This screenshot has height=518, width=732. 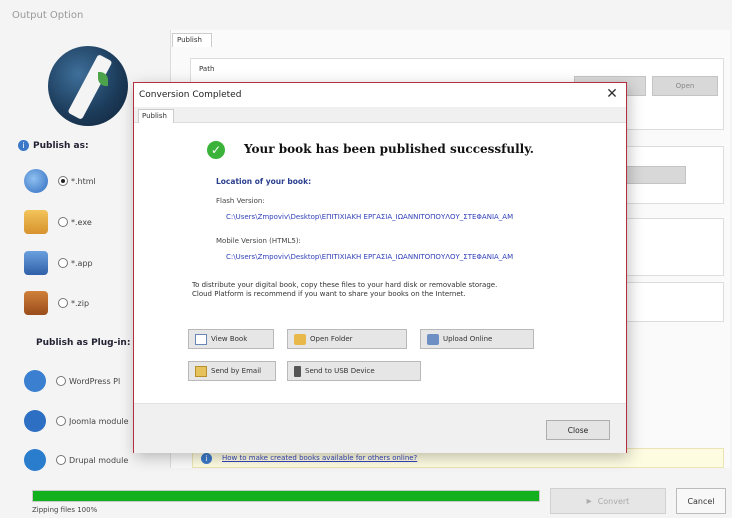 I want to click on mobile-version-label: Mobile Version (HTML5):, so click(x=258, y=241).